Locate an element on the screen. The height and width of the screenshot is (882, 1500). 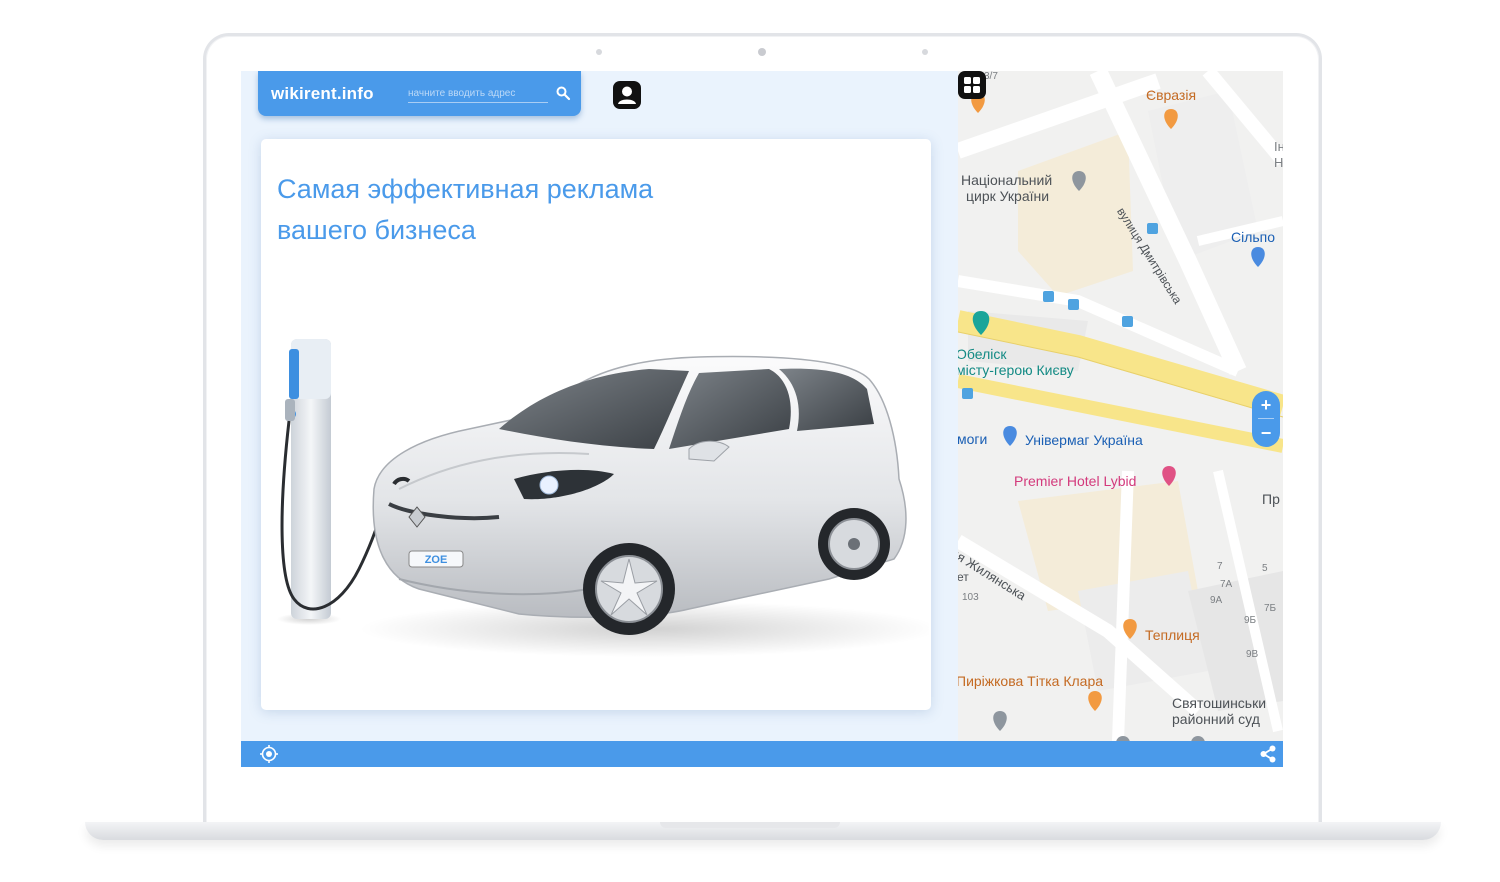
map-label-7a: 7А is located at coordinates (1226, 584).